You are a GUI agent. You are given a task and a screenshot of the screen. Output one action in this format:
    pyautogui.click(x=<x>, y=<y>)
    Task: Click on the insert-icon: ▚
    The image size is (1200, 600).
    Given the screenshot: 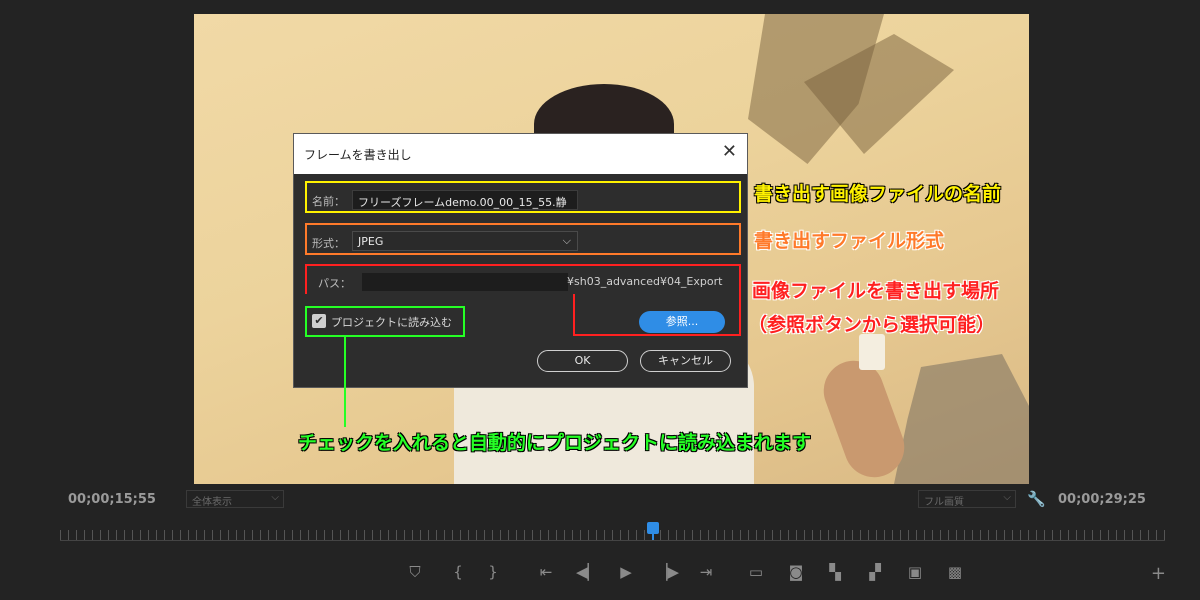 What is the action you would take?
    pyautogui.click(x=835, y=572)
    